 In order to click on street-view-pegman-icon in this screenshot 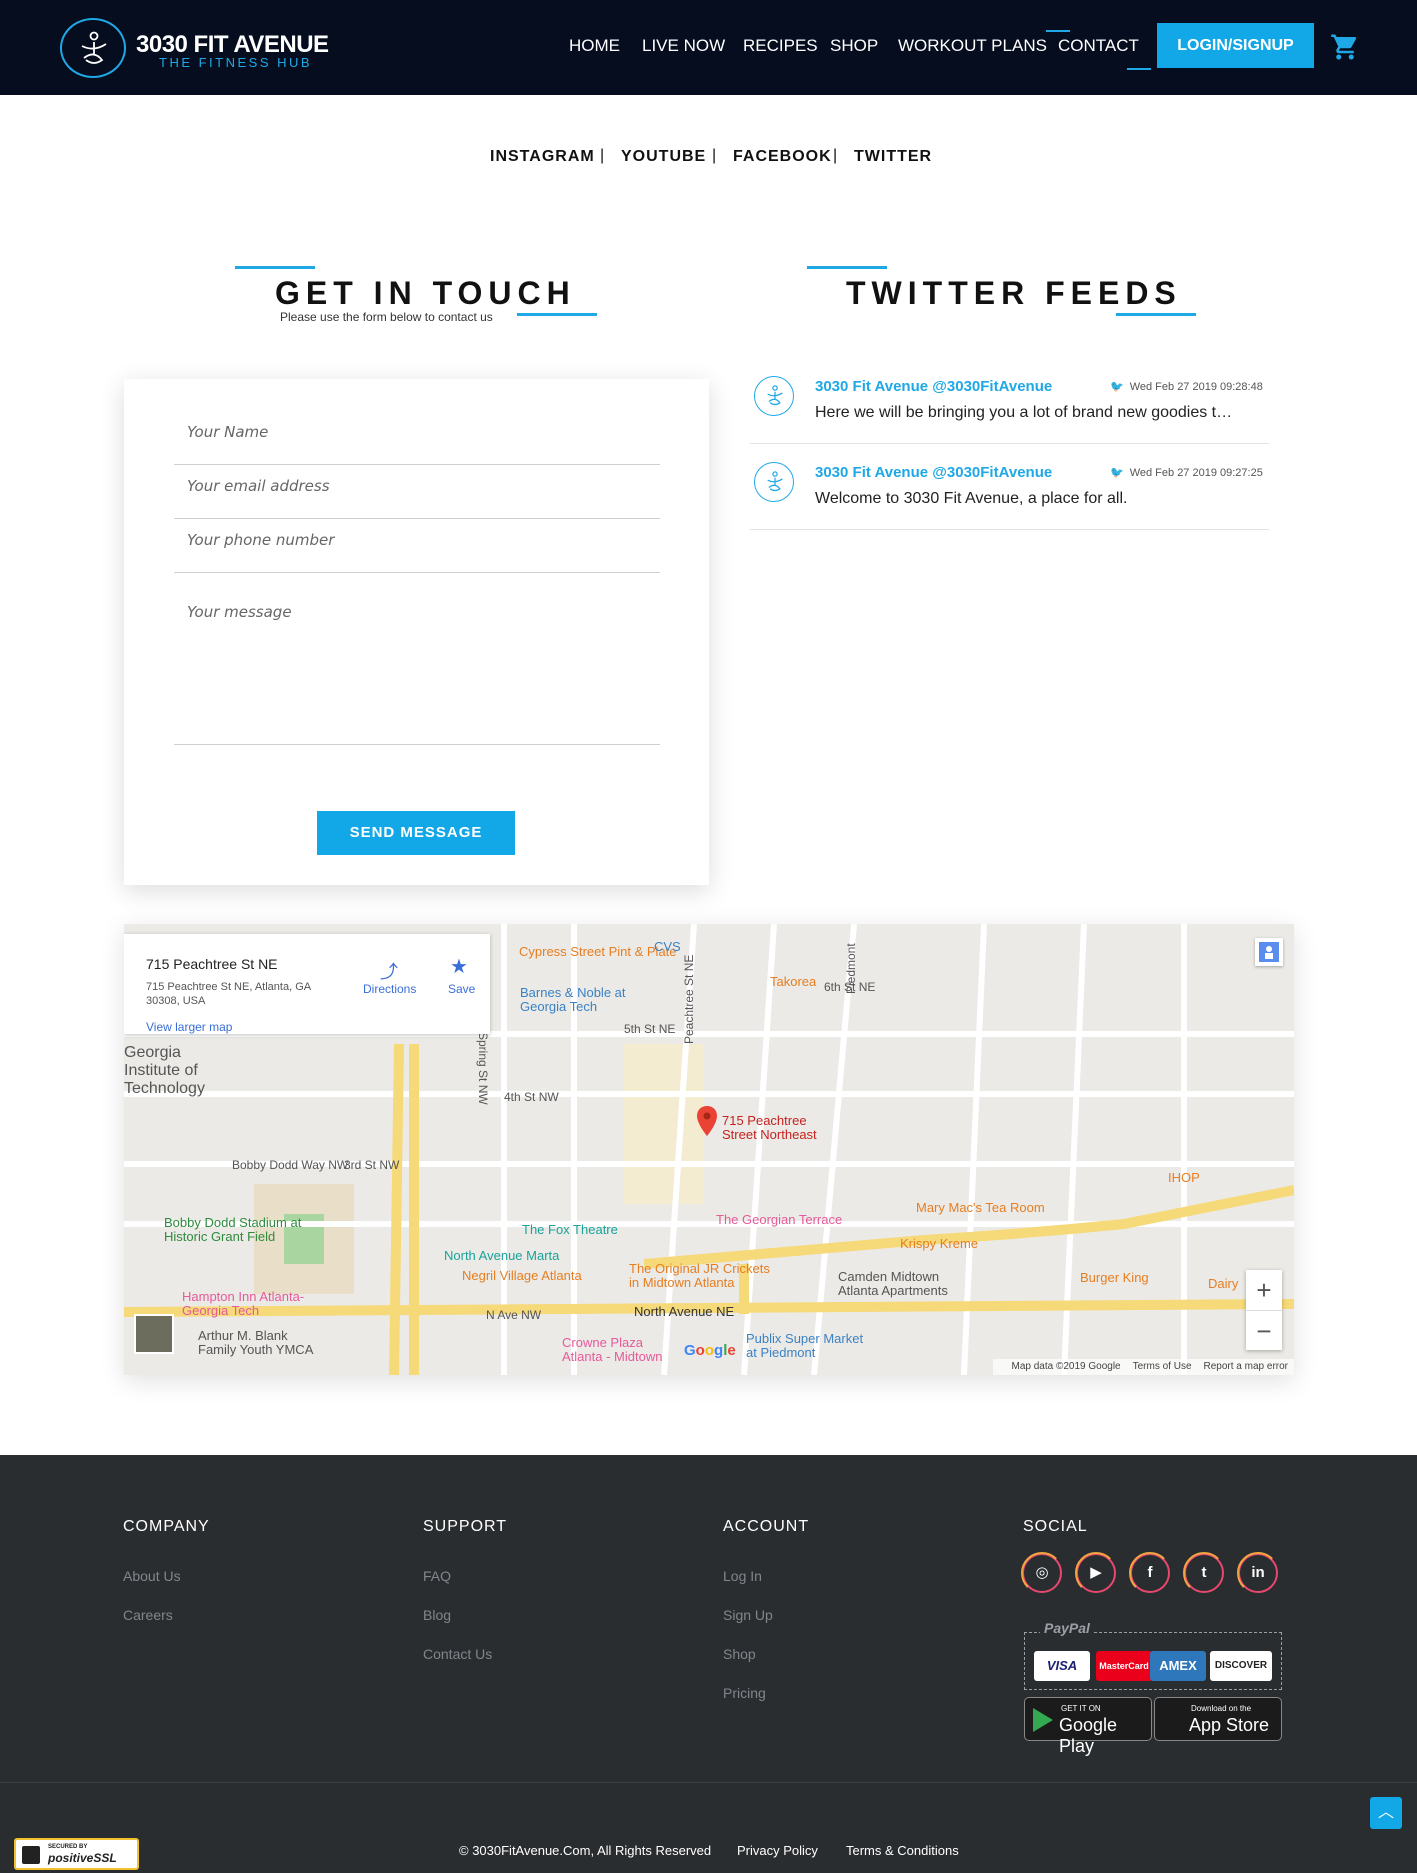, I will do `click(1269, 952)`.